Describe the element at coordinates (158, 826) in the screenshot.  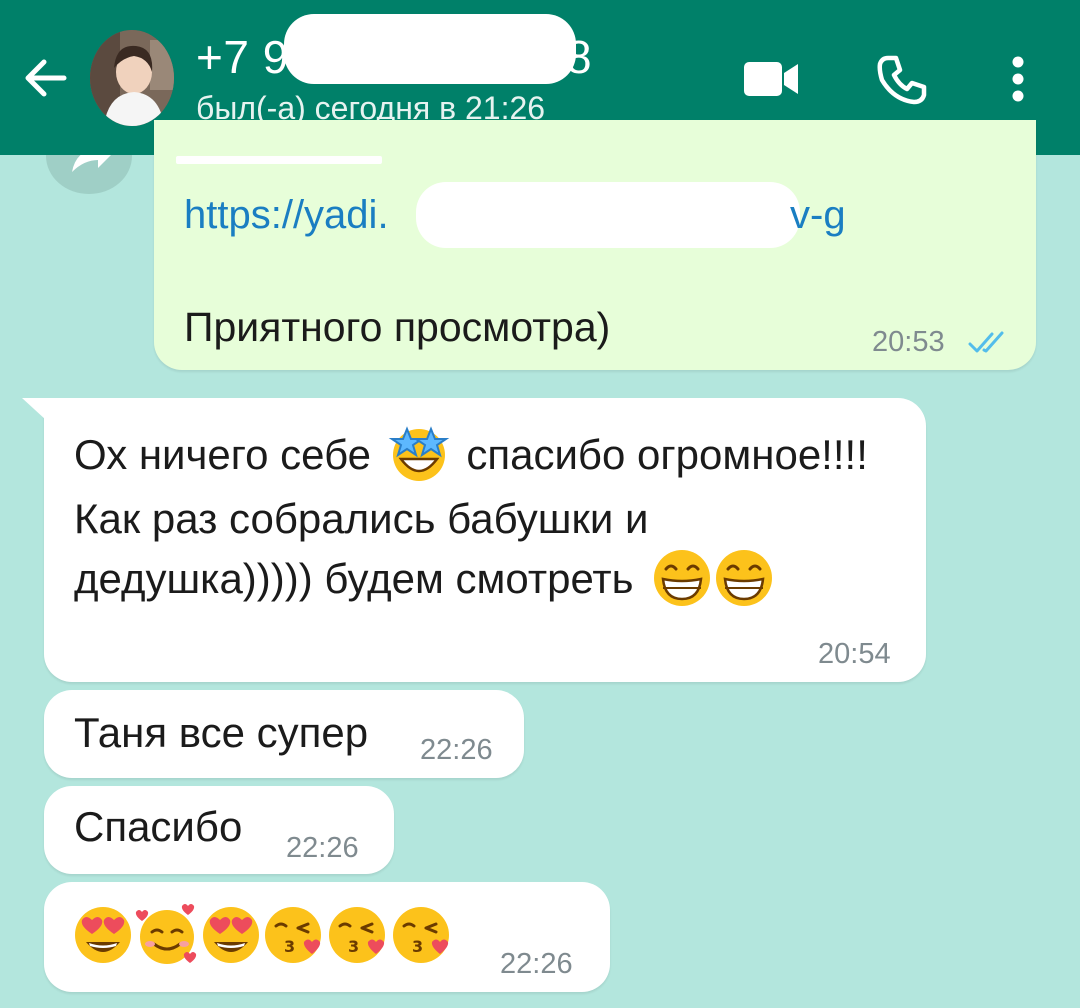
I see `message-text: Спасибо` at that location.